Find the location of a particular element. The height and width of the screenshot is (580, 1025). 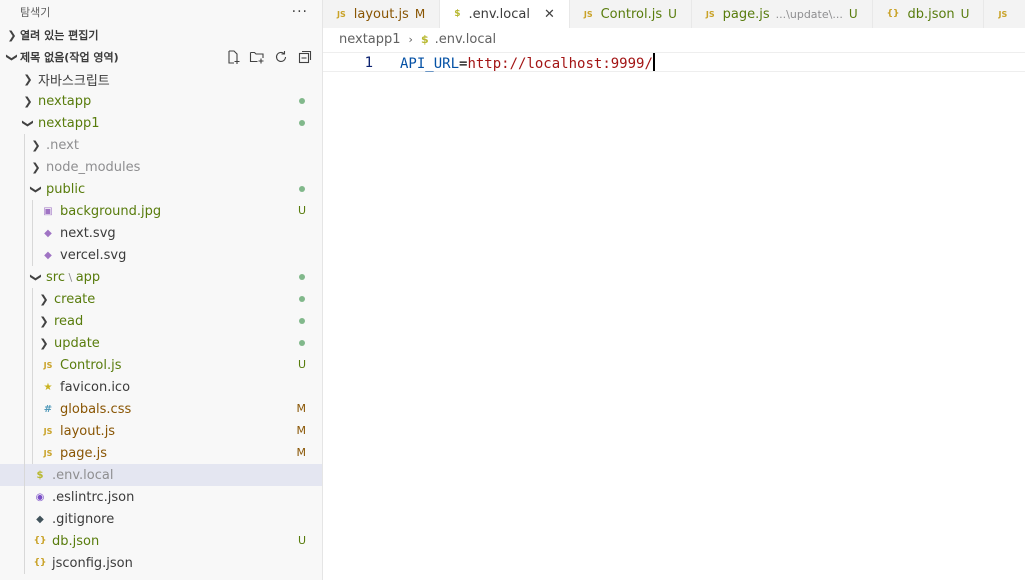

line-number: 1 is located at coordinates (368, 63).